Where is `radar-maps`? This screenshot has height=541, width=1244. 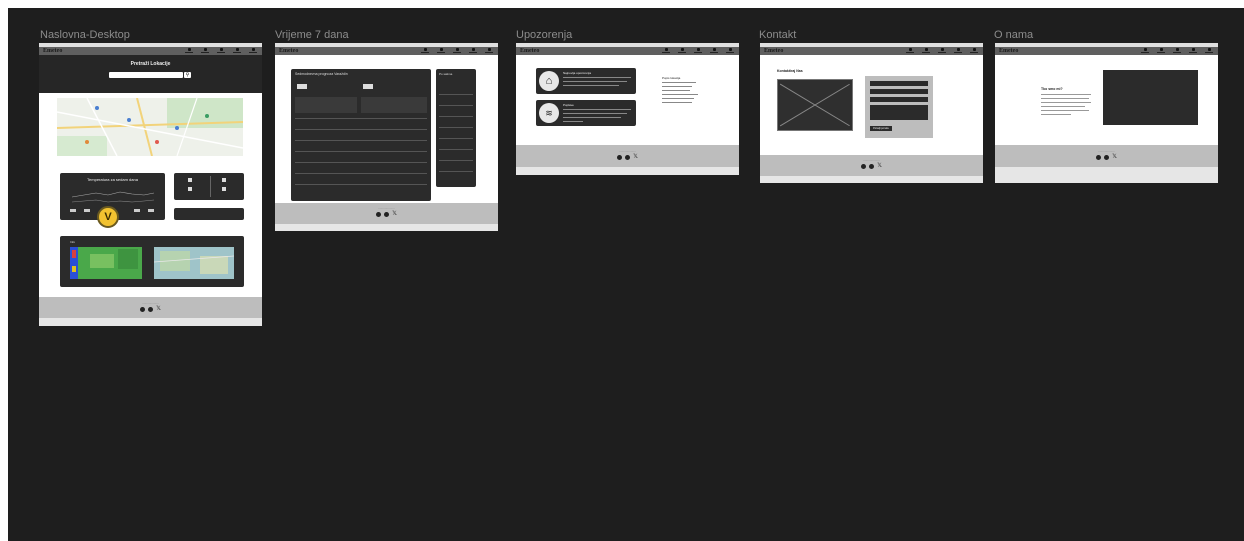 radar-maps is located at coordinates (152, 263).